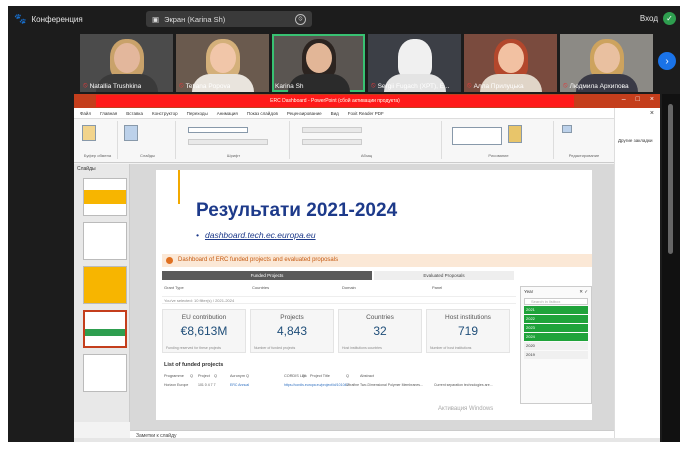 The width and height of the screenshot is (682, 450). What do you see at coordinates (477, 136) in the screenshot?
I see `shapes-gallery-icon` at bounding box center [477, 136].